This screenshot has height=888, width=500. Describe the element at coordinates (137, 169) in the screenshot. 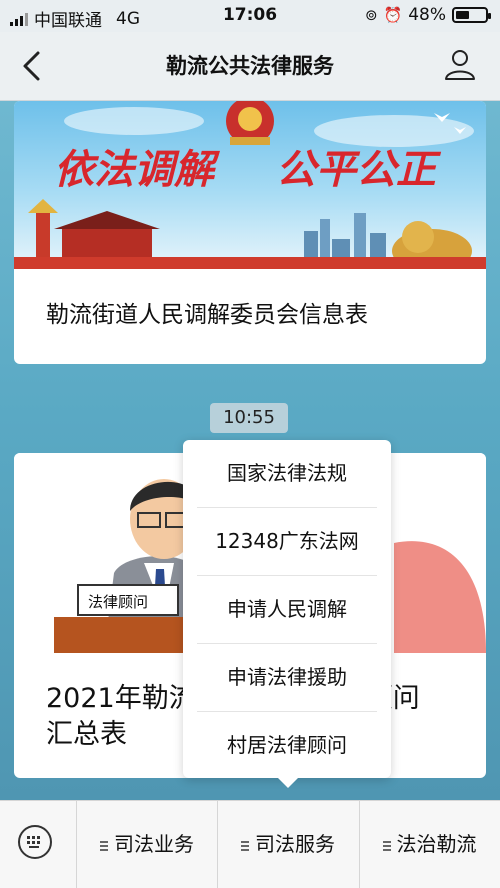

I see `banner-slogan-left: 依法调解` at that location.